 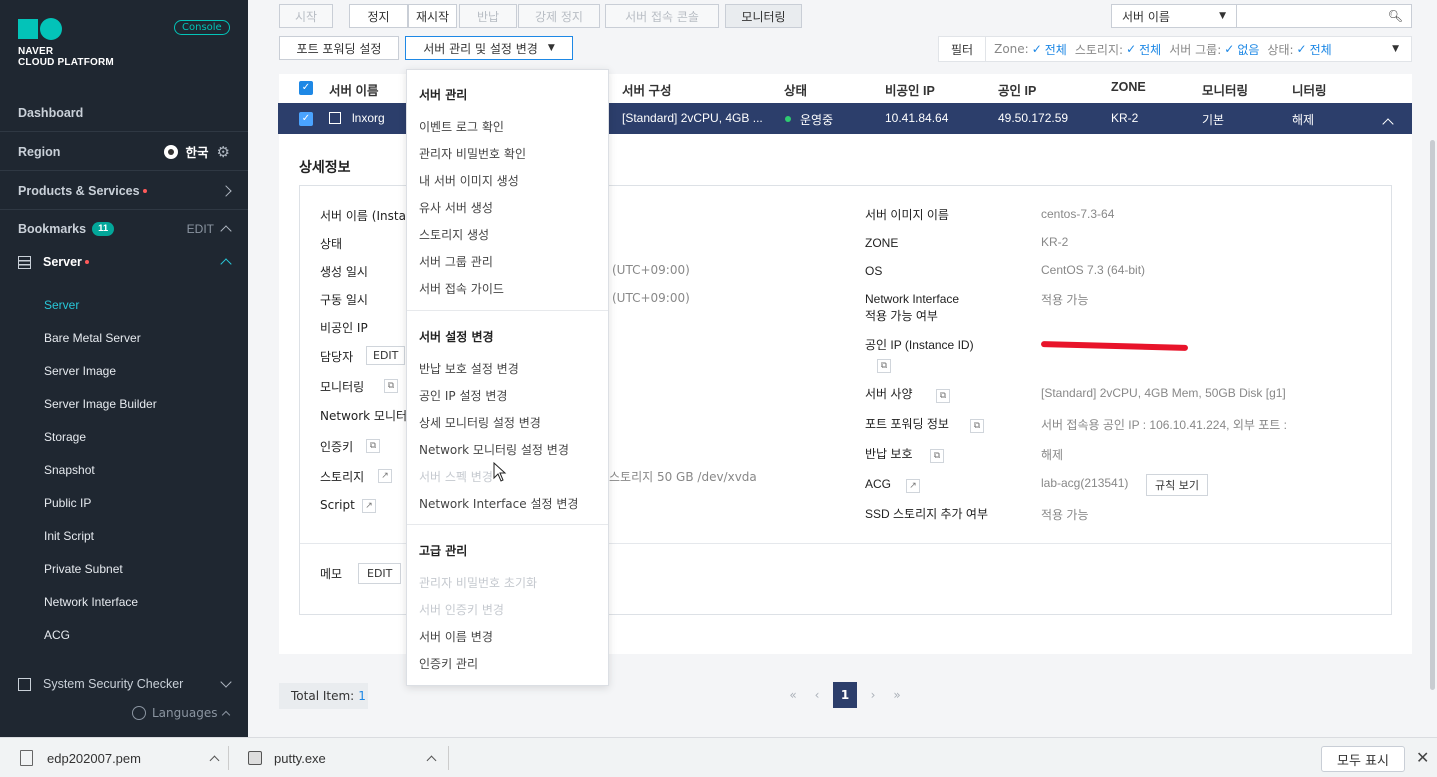 What do you see at coordinates (1214, 49) in the screenshot?
I see `filter-chip: 서버 그룹: ✓ 없음` at bounding box center [1214, 49].